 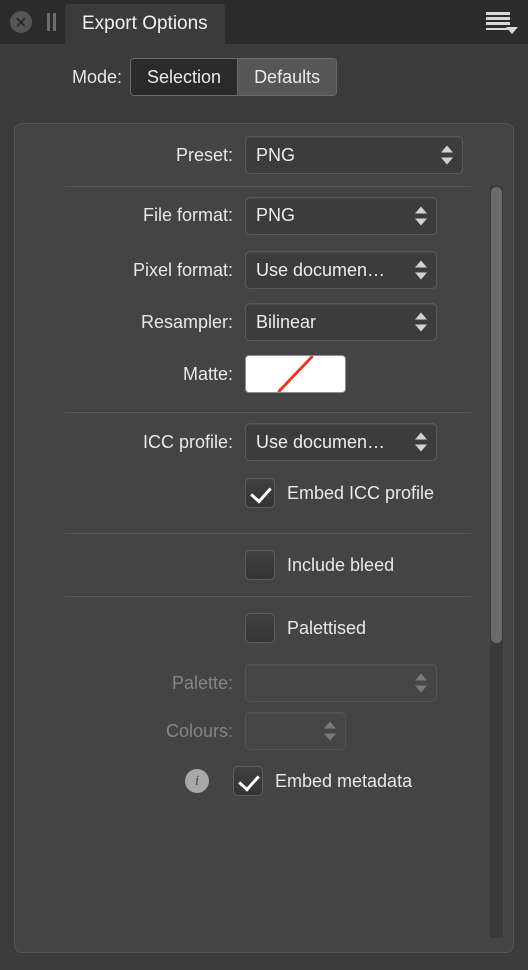 I want to click on hamburger-menu-icon, so click(x=502, y=23).